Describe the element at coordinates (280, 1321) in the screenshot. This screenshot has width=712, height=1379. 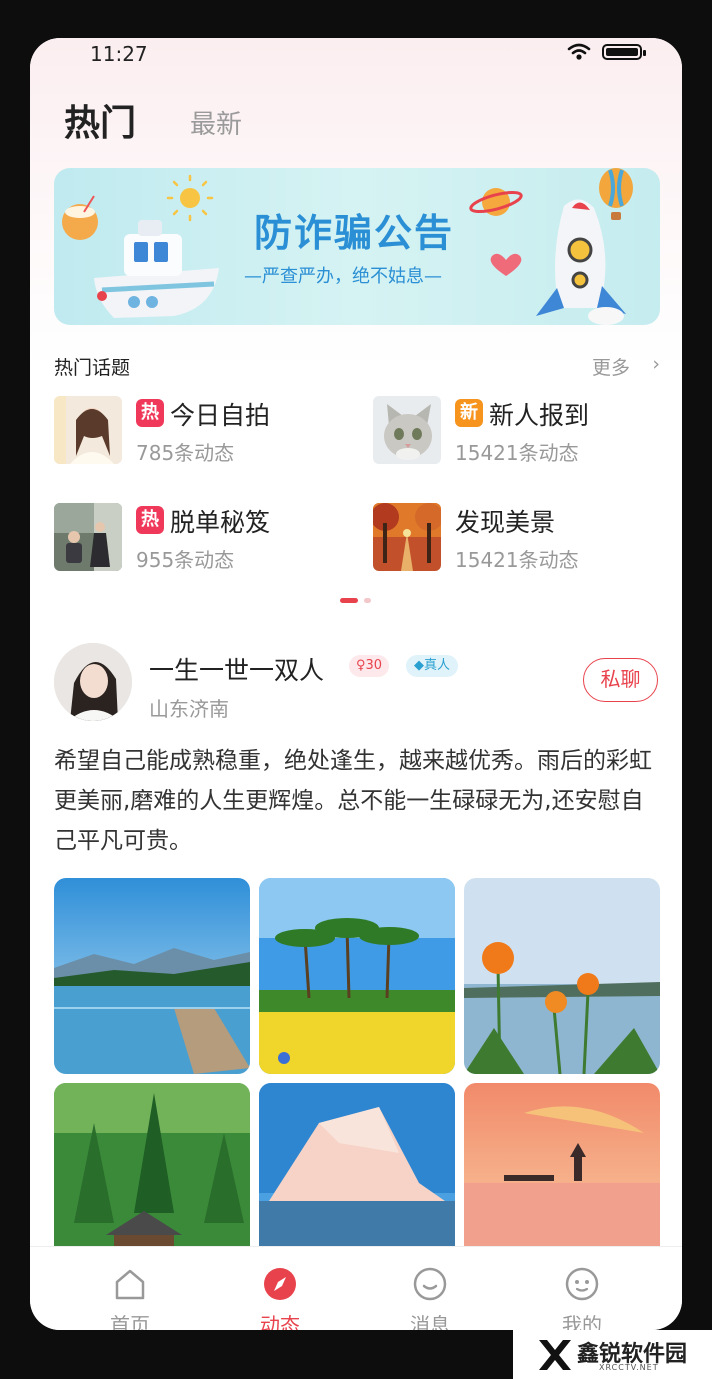
I see `tab-moments-label: 动态` at that location.